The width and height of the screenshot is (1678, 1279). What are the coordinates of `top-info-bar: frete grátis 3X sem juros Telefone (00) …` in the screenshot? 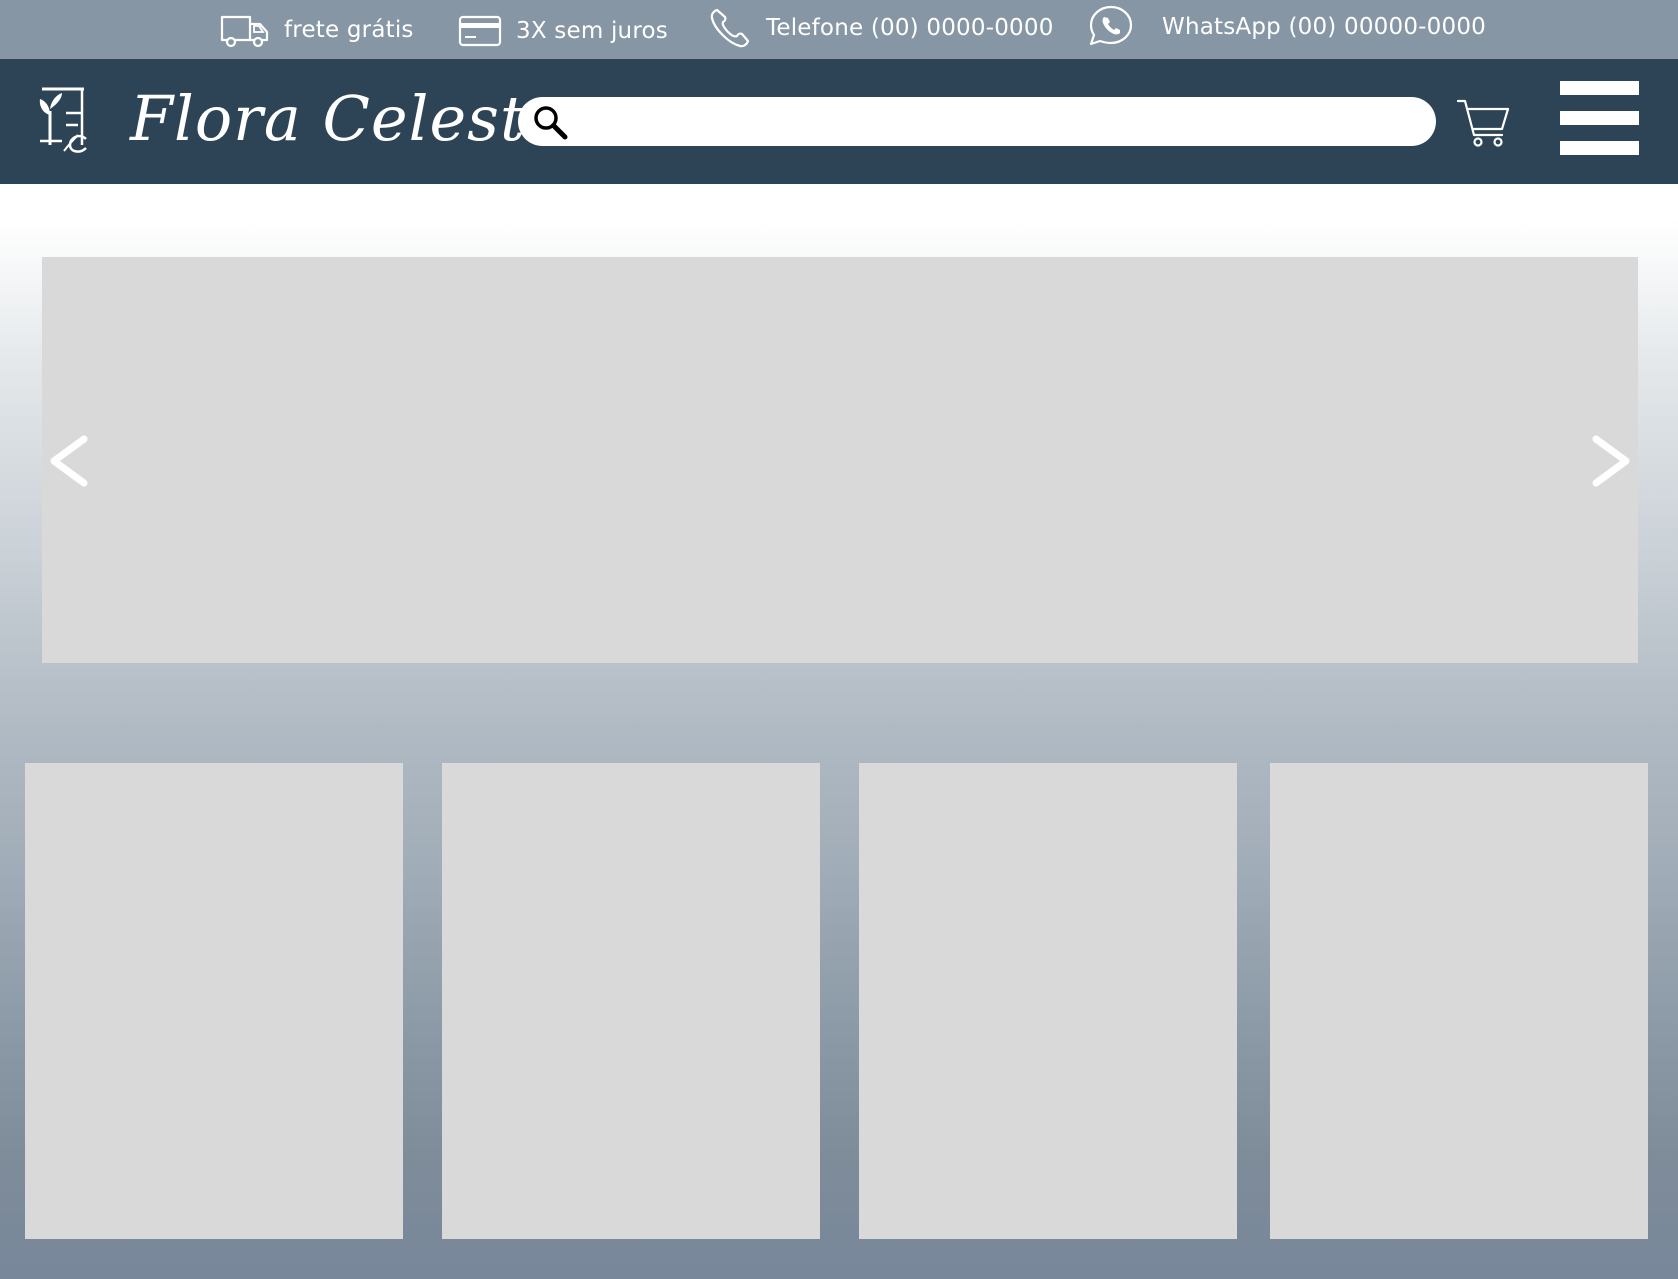 It's located at (839, 29).